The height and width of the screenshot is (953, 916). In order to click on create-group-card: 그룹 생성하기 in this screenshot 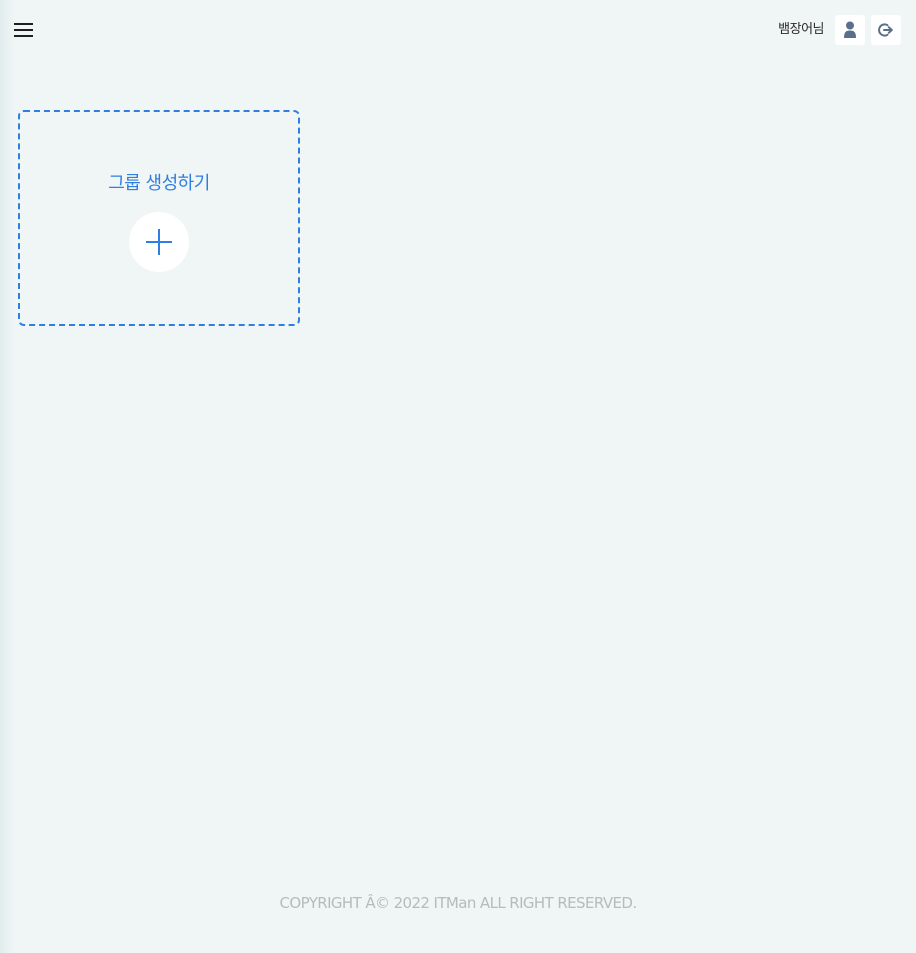, I will do `click(159, 218)`.